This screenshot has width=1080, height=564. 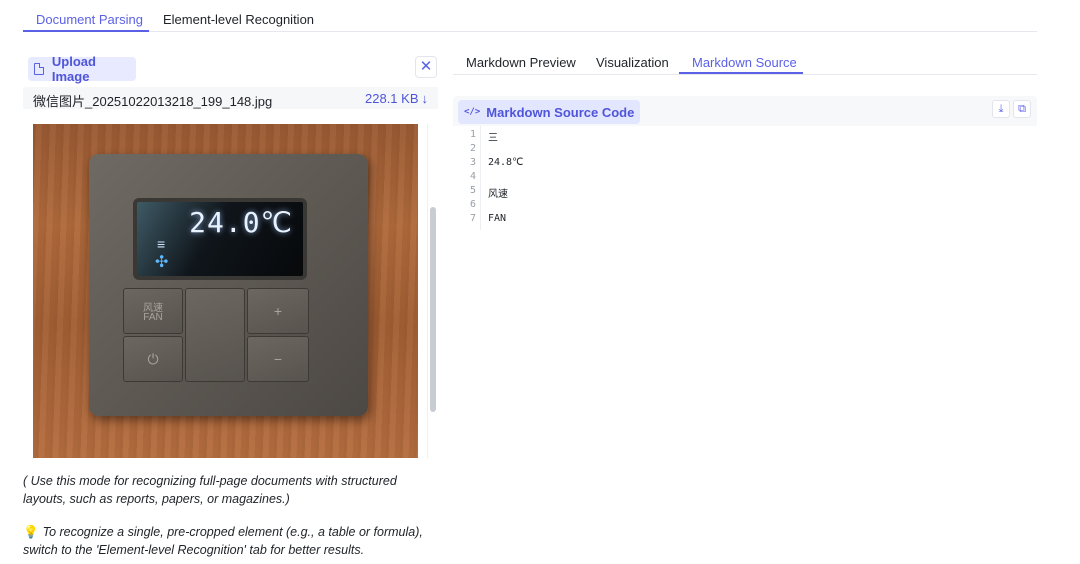 What do you see at coordinates (472, 190) in the screenshot?
I see `line-number: 5` at bounding box center [472, 190].